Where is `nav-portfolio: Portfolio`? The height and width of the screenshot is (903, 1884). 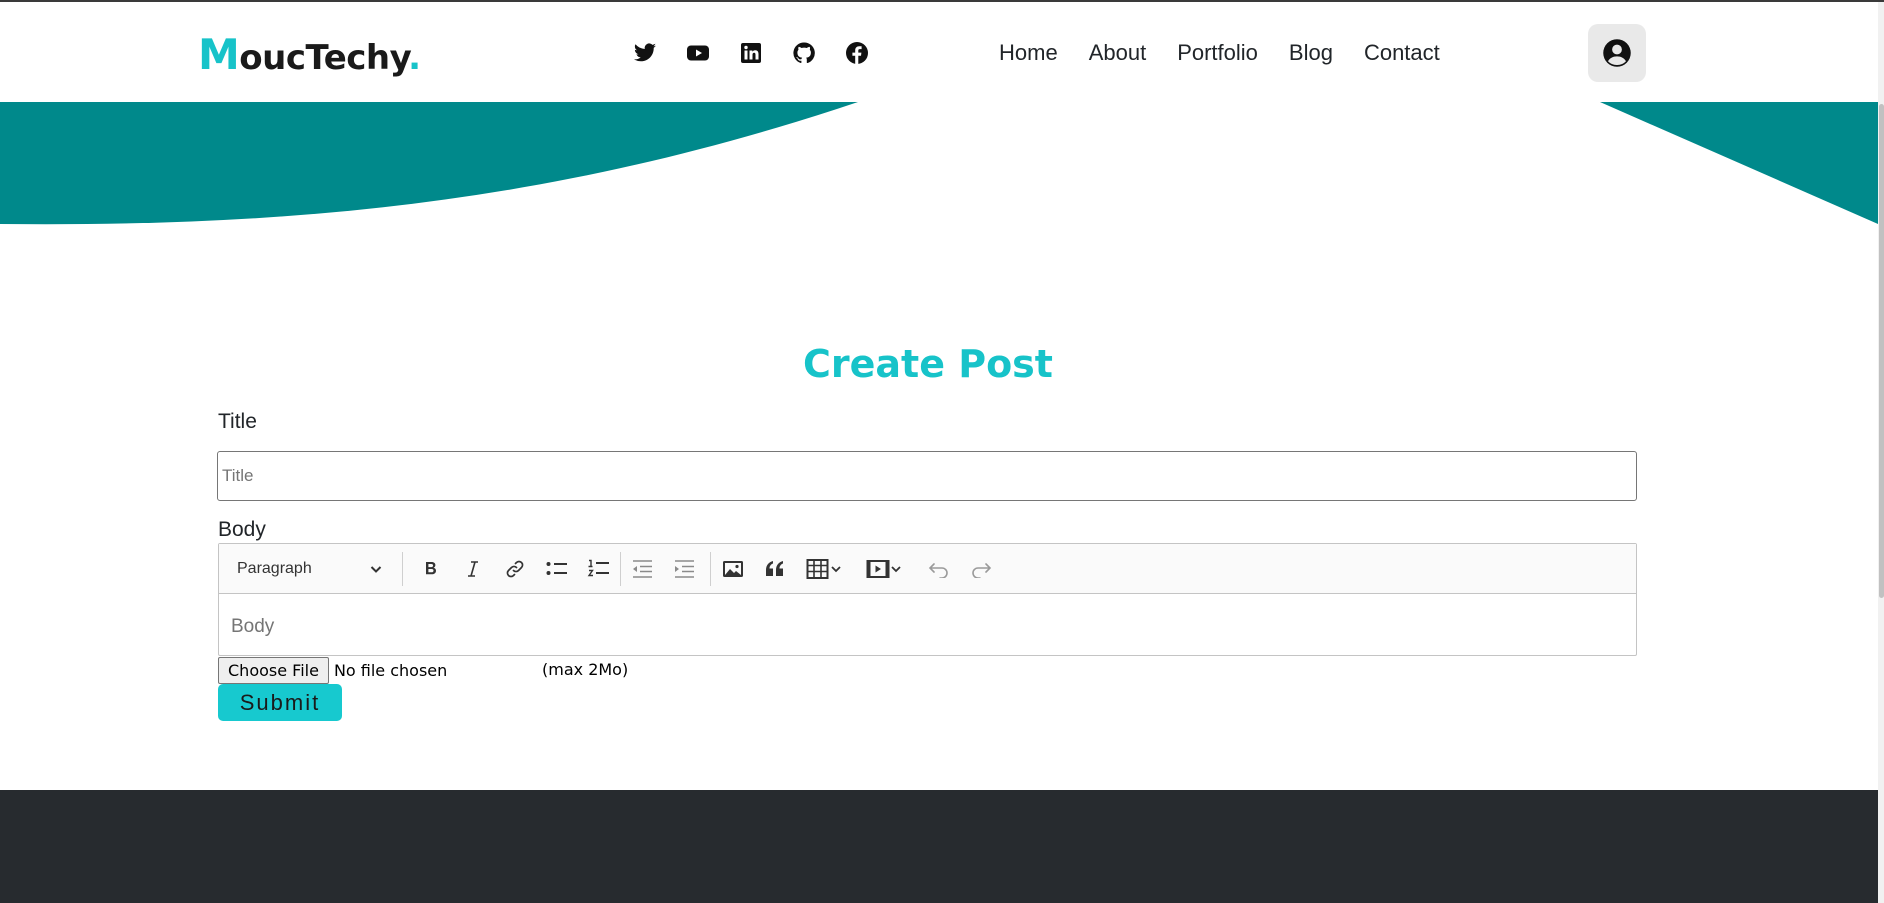
nav-portfolio: Portfolio is located at coordinates (1217, 53).